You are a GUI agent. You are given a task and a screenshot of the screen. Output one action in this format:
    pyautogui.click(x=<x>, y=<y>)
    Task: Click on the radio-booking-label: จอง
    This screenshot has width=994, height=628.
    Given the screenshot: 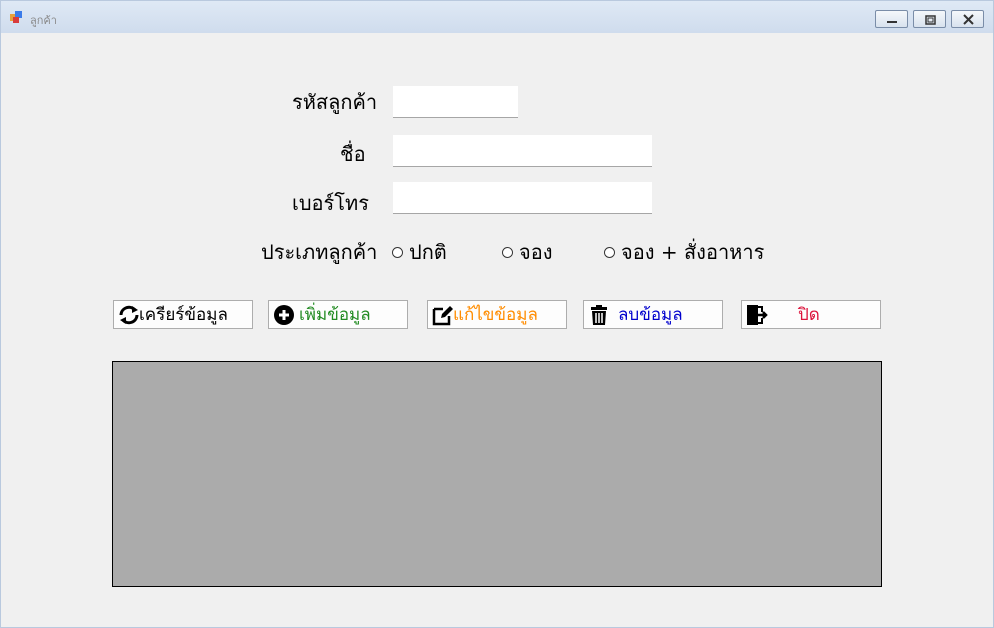 What is the action you would take?
    pyautogui.click(x=536, y=252)
    